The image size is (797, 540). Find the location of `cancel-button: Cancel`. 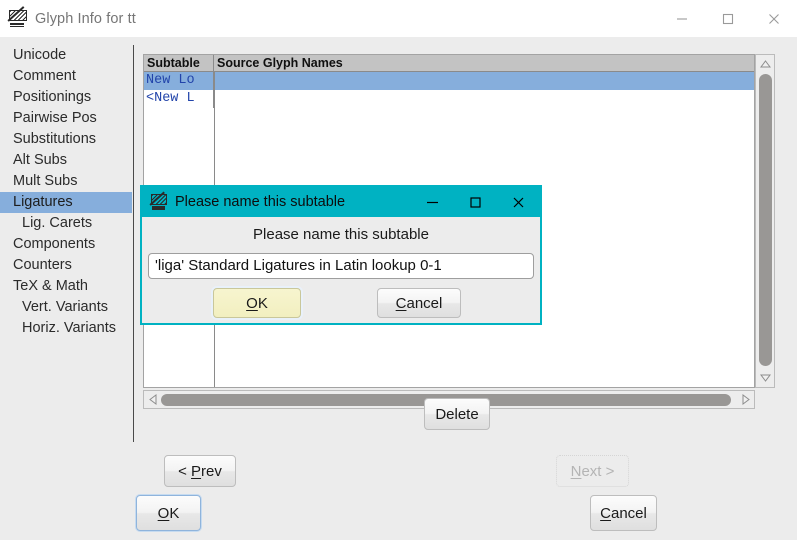

cancel-button: Cancel is located at coordinates (623, 513).